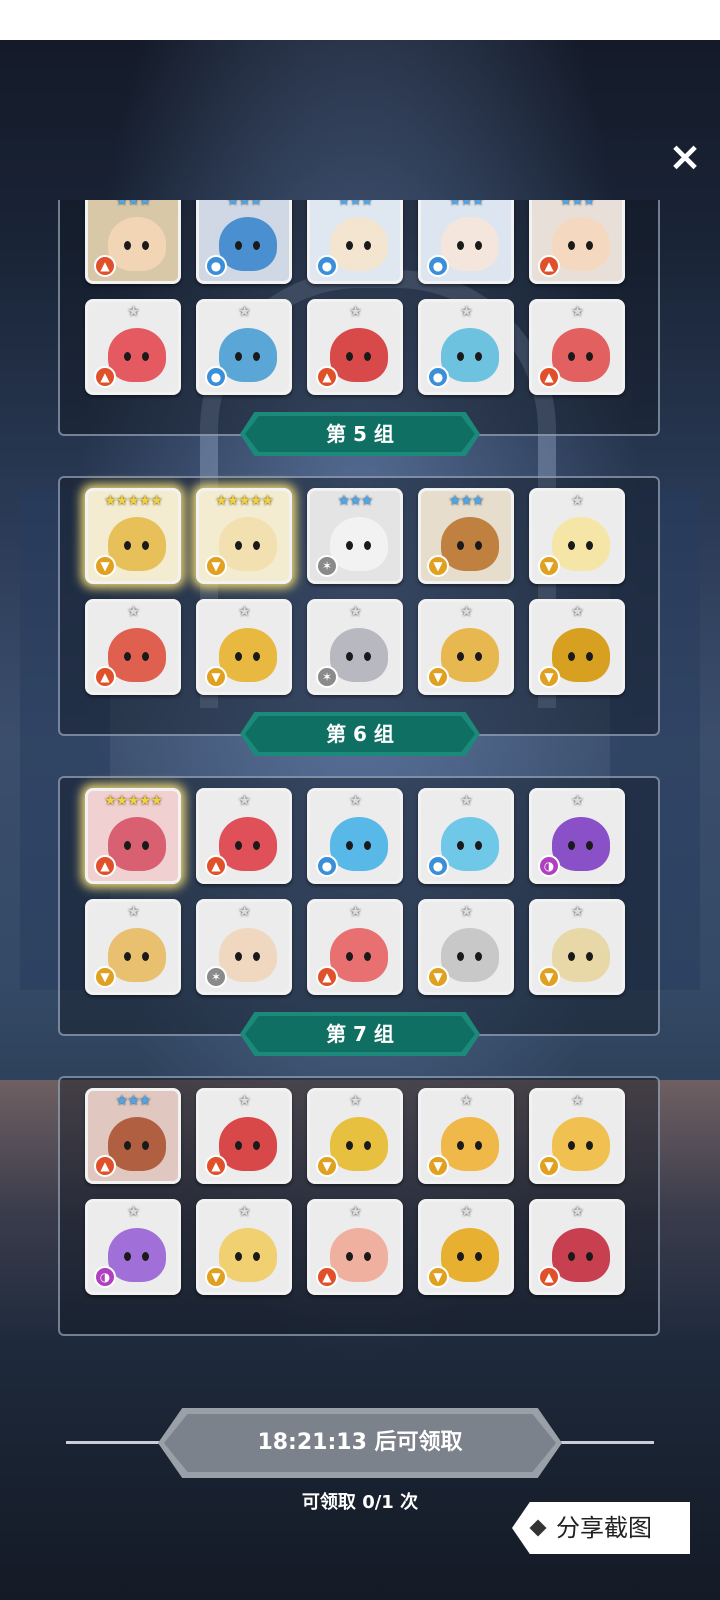 The width and height of the screenshot is (720, 1600). Describe the element at coordinates (327, 866) in the screenshot. I see `water-element-icon: ●` at that location.